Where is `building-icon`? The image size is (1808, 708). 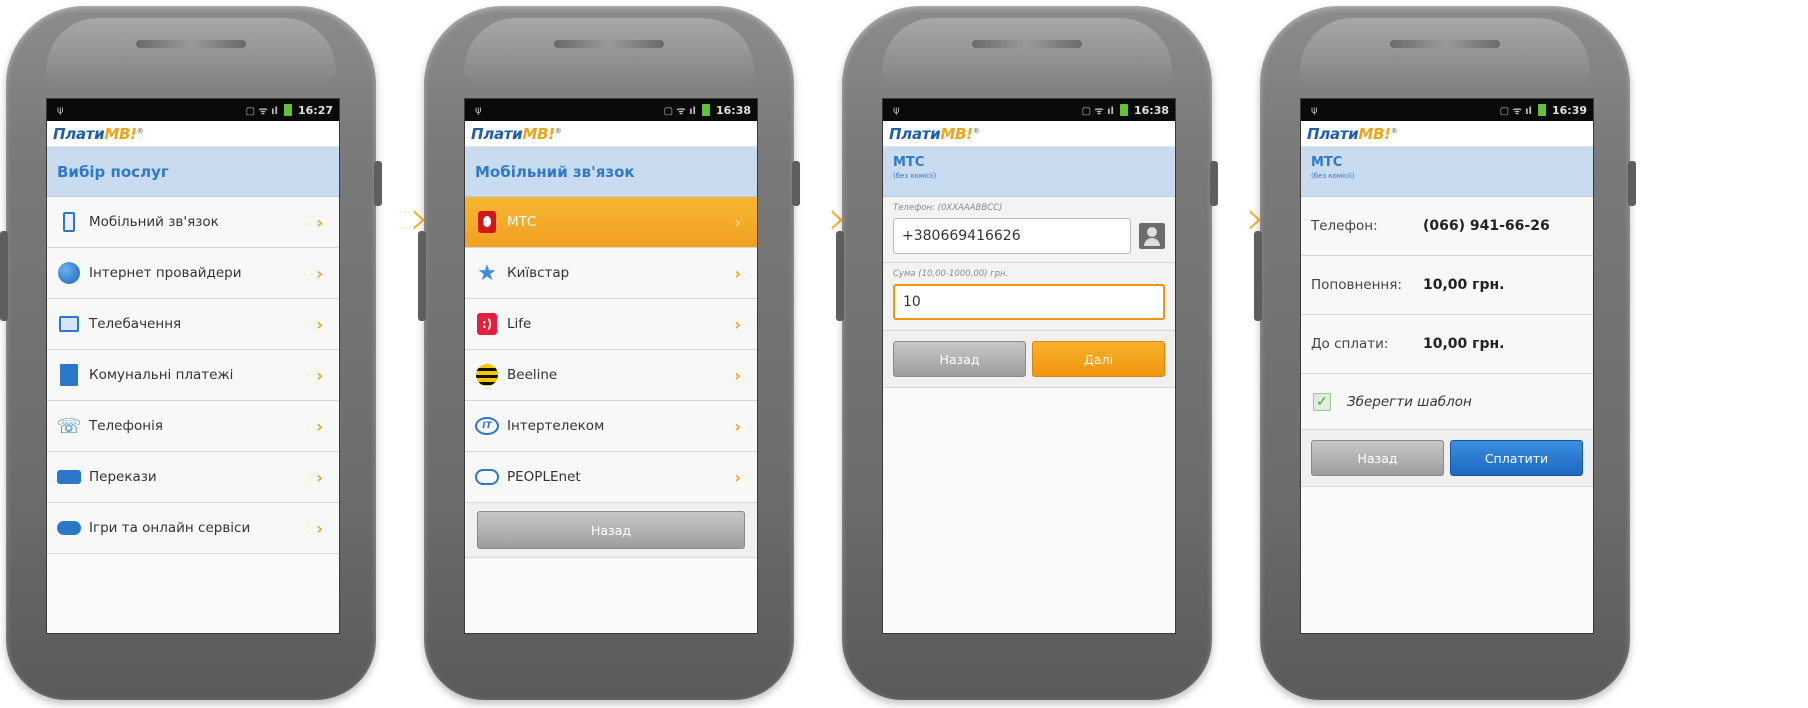
building-icon is located at coordinates (69, 375).